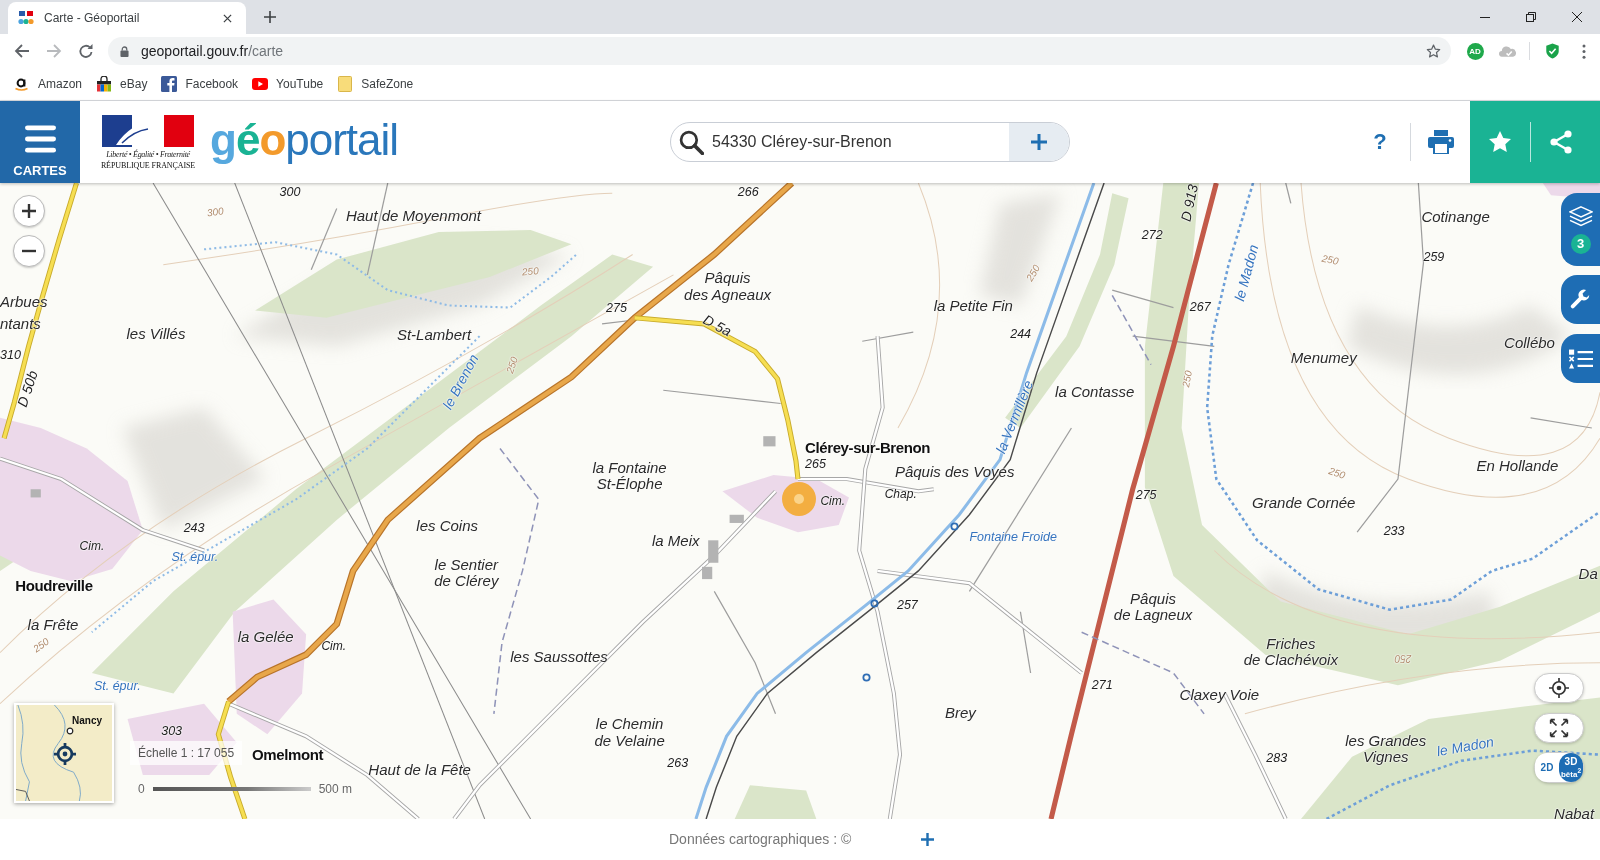 The image size is (1600, 860). I want to click on water-feature-label: Fontaine Froide, so click(1013, 538).